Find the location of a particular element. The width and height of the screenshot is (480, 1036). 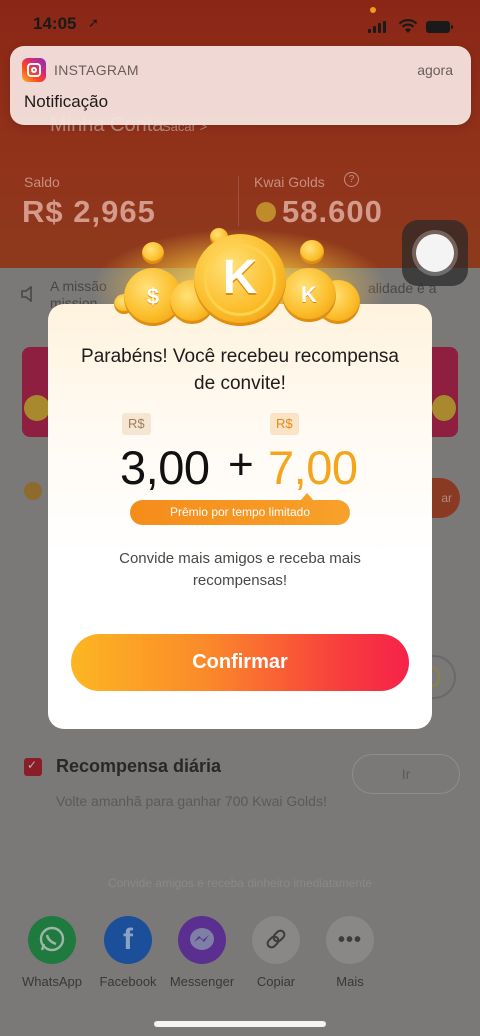

daily-reward-description: Volte amanhã para ganhar 700 Kwai Golds! is located at coordinates (191, 801).